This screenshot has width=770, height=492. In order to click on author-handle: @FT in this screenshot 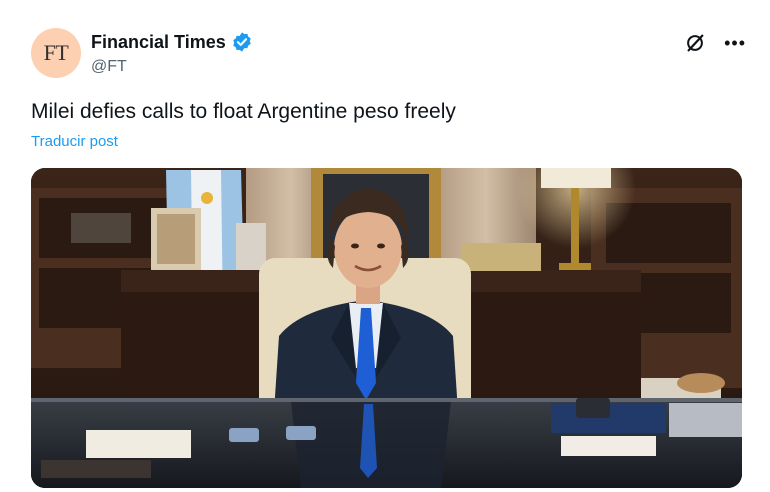, I will do `click(172, 67)`.